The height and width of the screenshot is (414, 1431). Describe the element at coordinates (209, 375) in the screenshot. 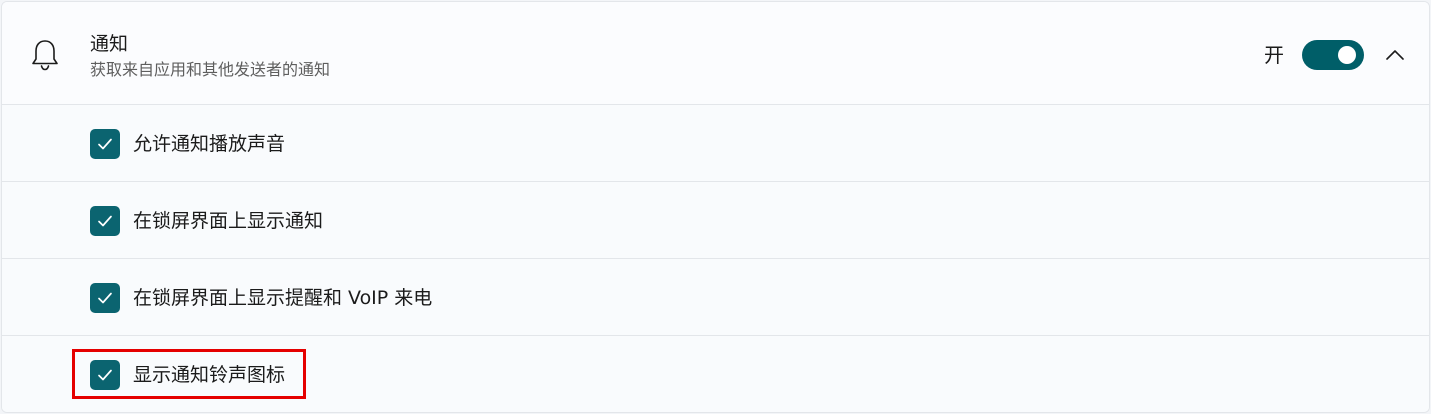

I see `show-bell-icon-label: 显示通知铃声图标` at that location.